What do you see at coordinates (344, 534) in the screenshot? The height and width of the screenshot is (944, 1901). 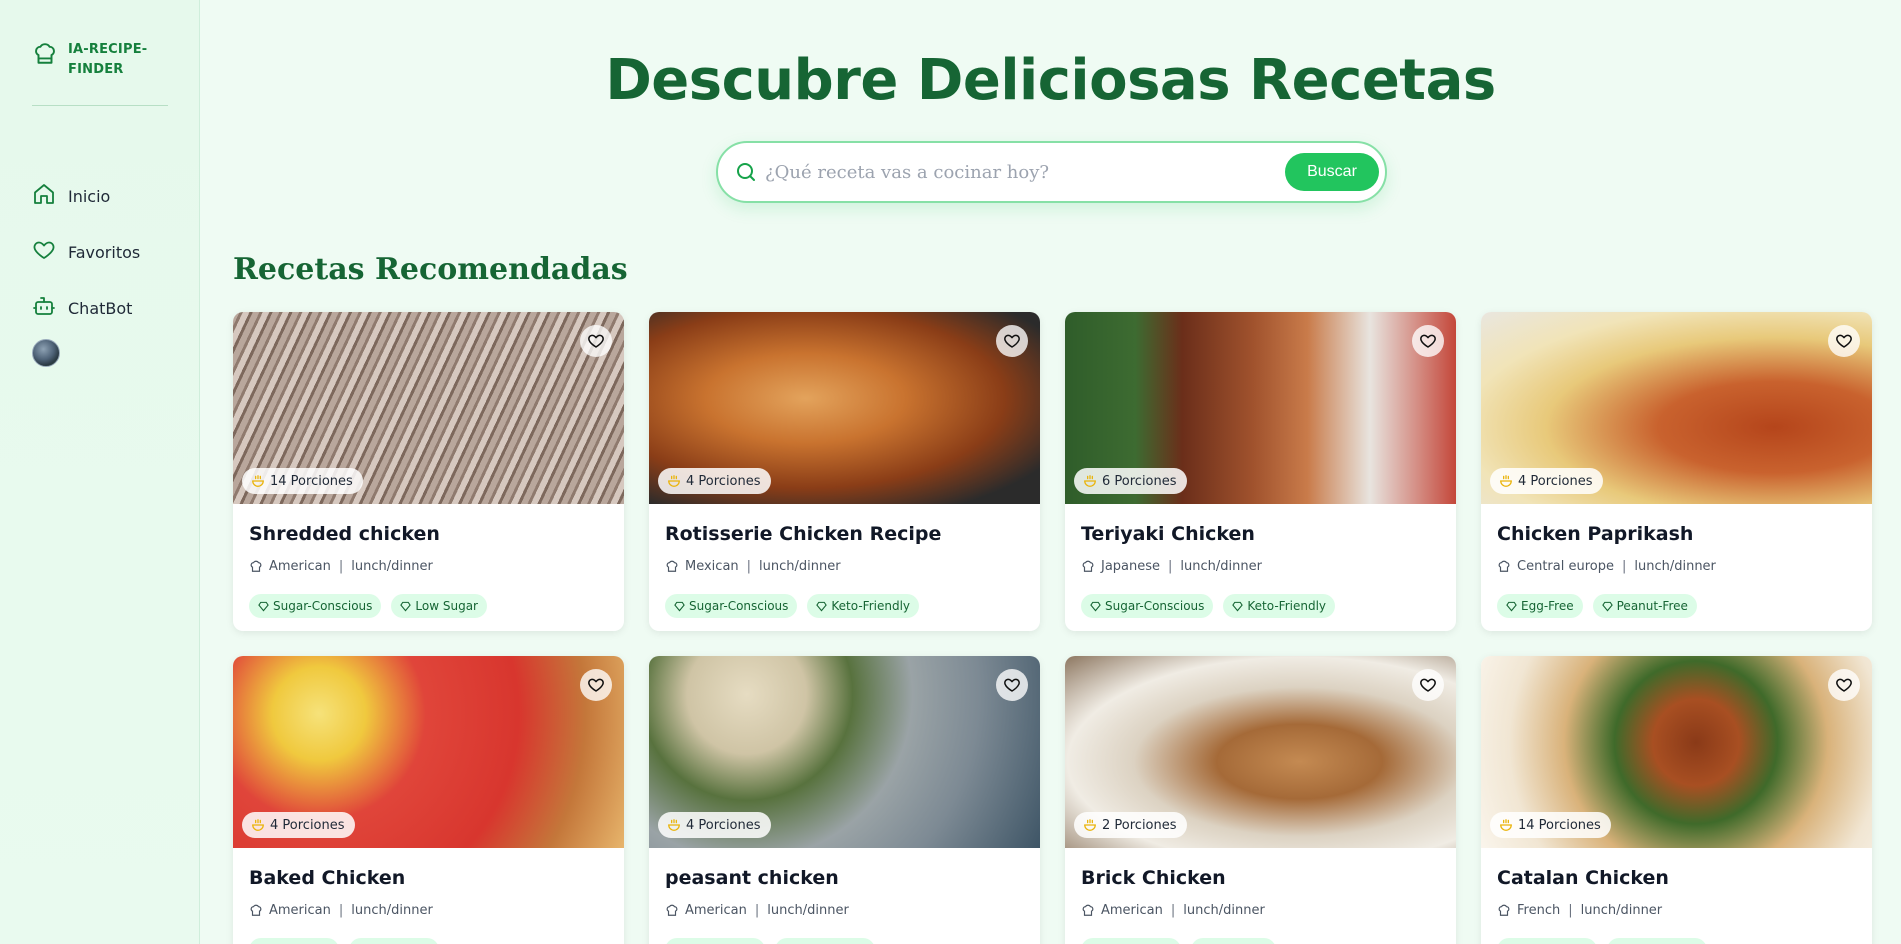 I see `recipe-title: Shredded chicken` at bounding box center [344, 534].